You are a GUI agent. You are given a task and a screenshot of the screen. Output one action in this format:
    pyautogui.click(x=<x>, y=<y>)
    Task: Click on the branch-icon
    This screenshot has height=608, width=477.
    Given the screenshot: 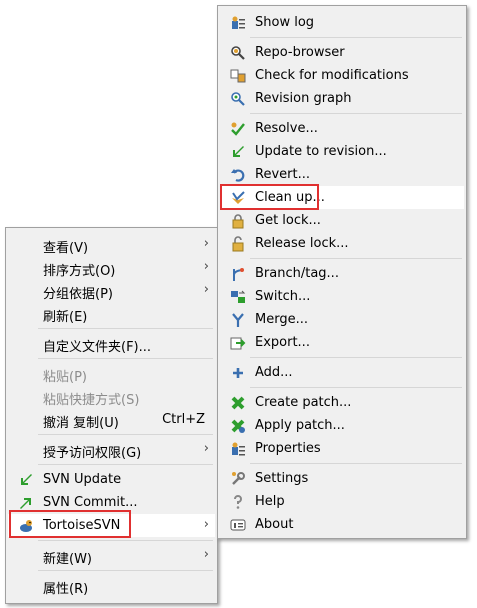 What is the action you would take?
    pyautogui.click(x=238, y=274)
    